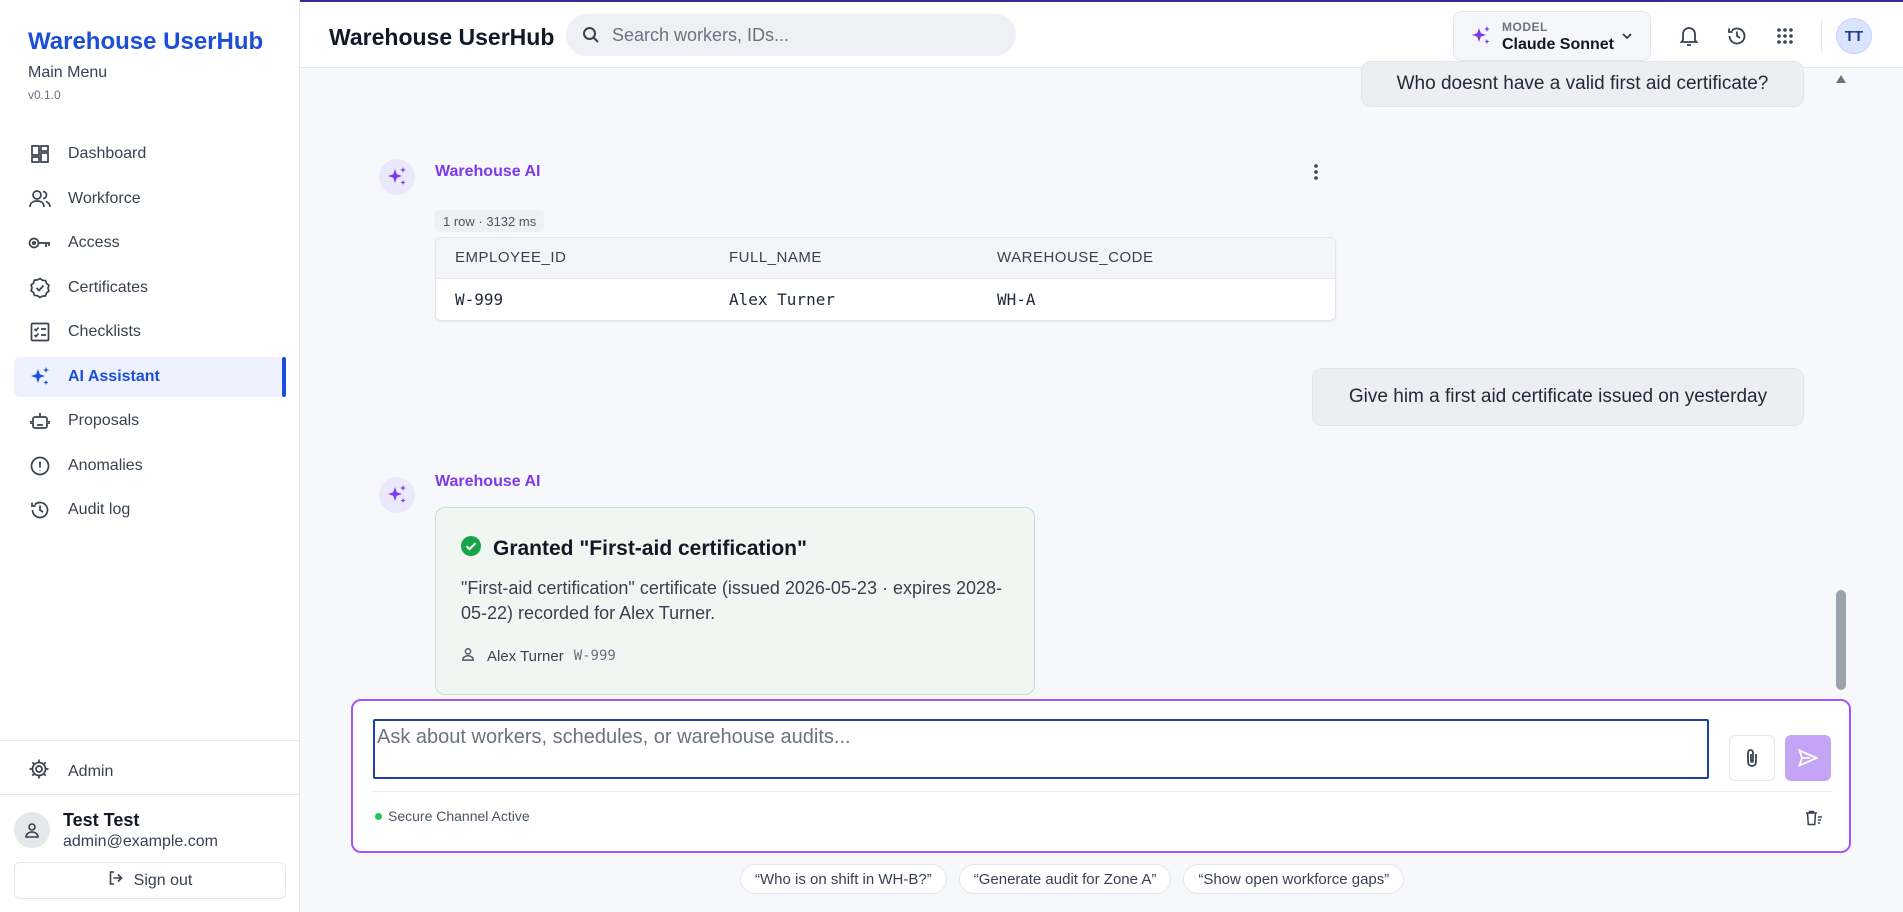  What do you see at coordinates (885, 299) in the screenshot?
I see `table-row: W-999 Alex Turner WH-A` at bounding box center [885, 299].